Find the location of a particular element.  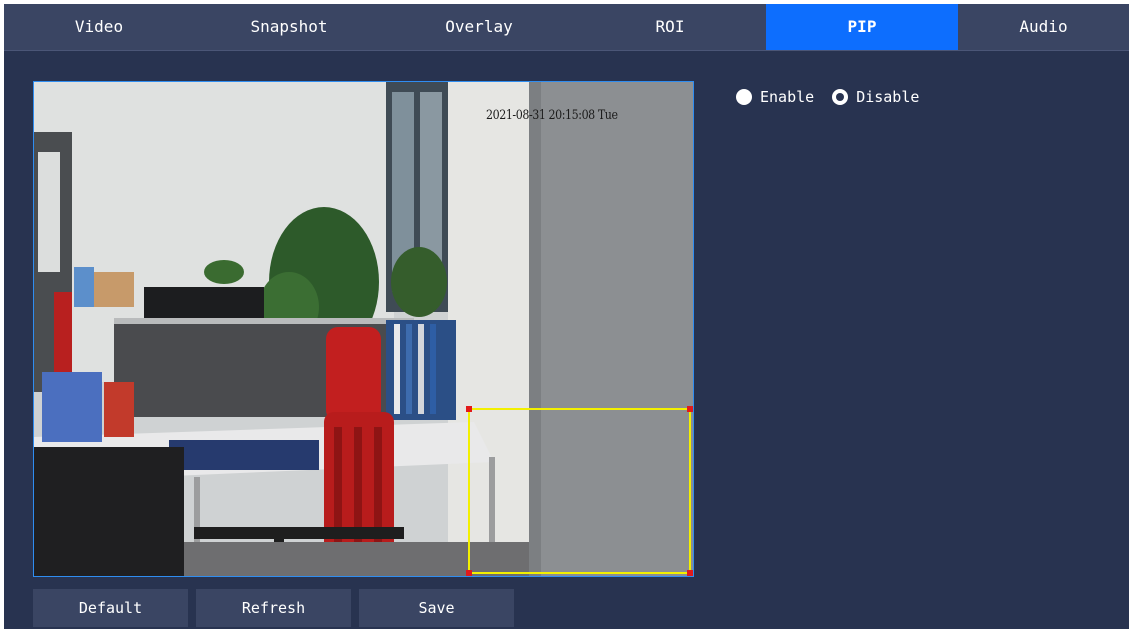

save-button: Save is located at coordinates (436, 608).